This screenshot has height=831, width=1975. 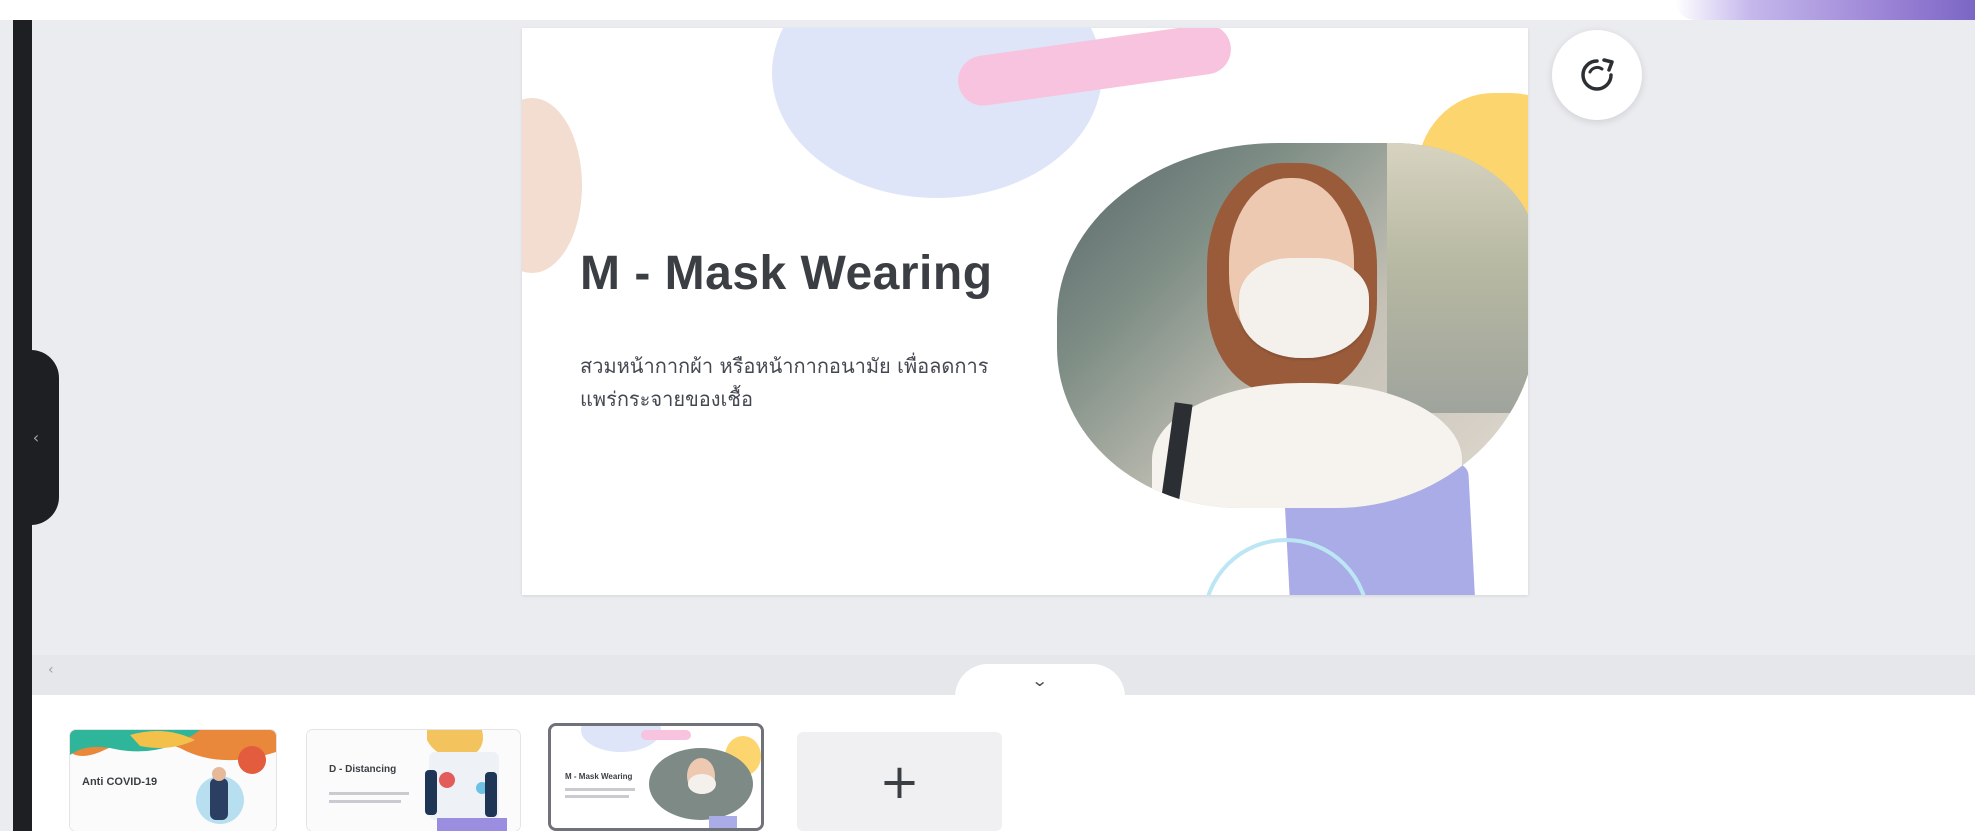 I want to click on thumbnail-1-title: Anti COVID-19, so click(x=120, y=782).